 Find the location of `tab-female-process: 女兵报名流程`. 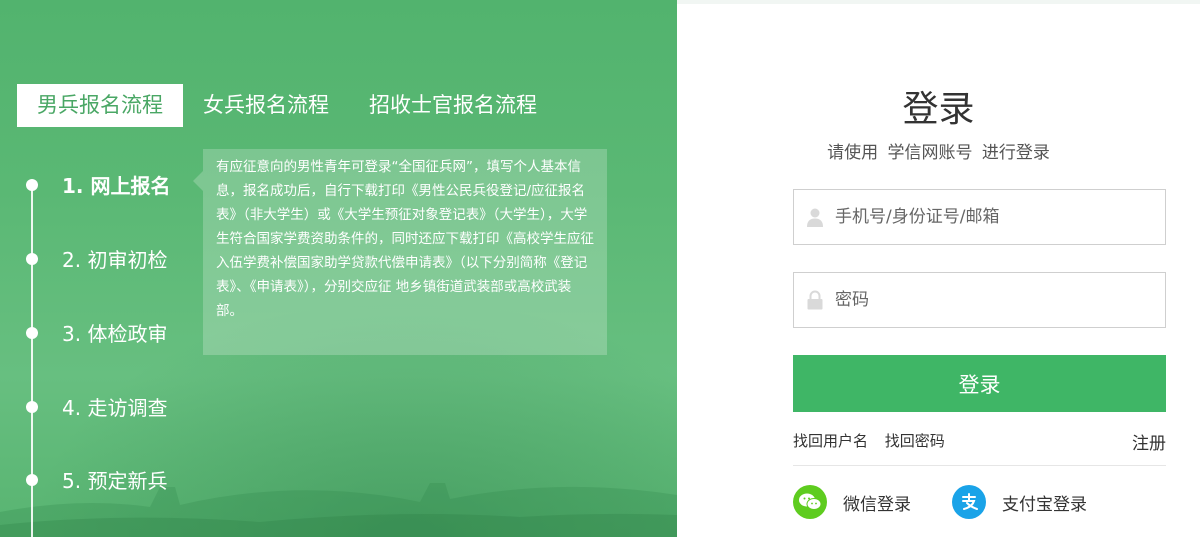

tab-female-process: 女兵报名流程 is located at coordinates (266, 105).